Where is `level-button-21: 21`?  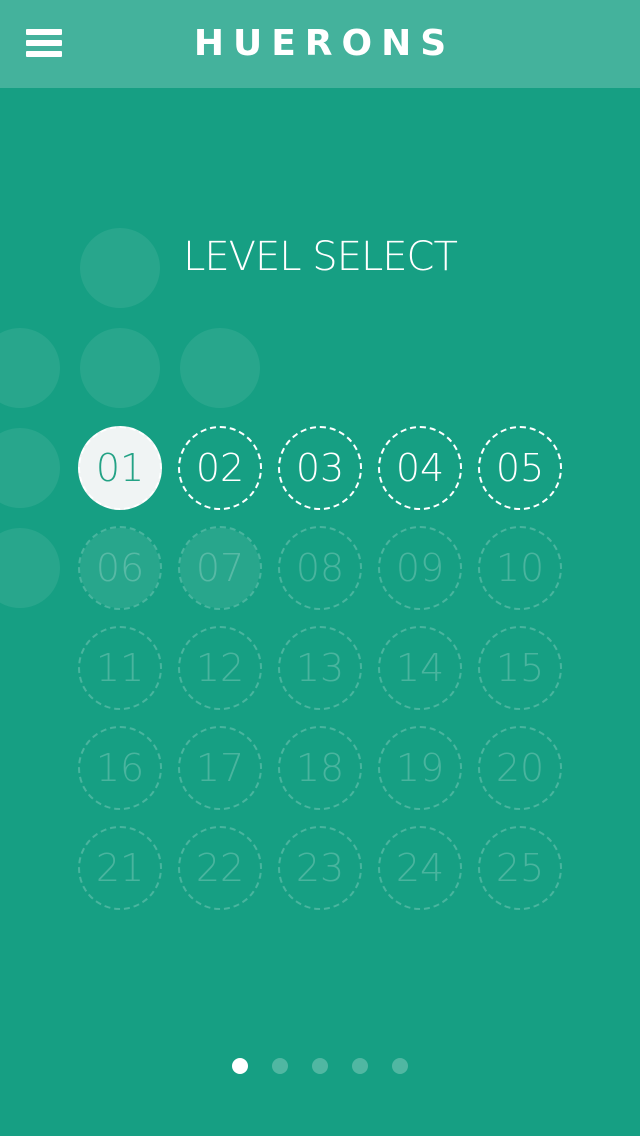
level-button-21: 21 is located at coordinates (120, 868).